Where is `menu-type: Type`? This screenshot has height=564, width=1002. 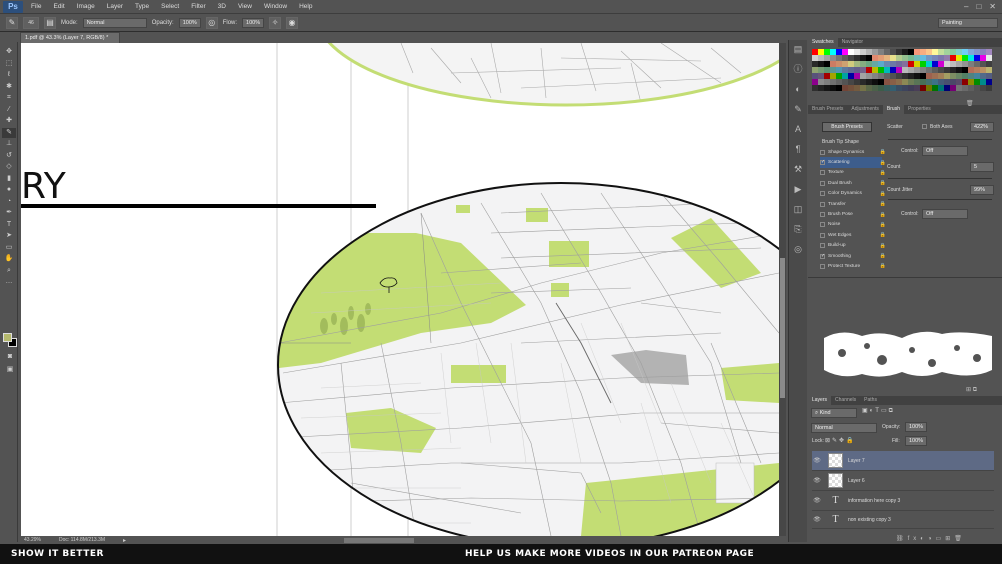
menu-type: Type is located at coordinates (142, 6).